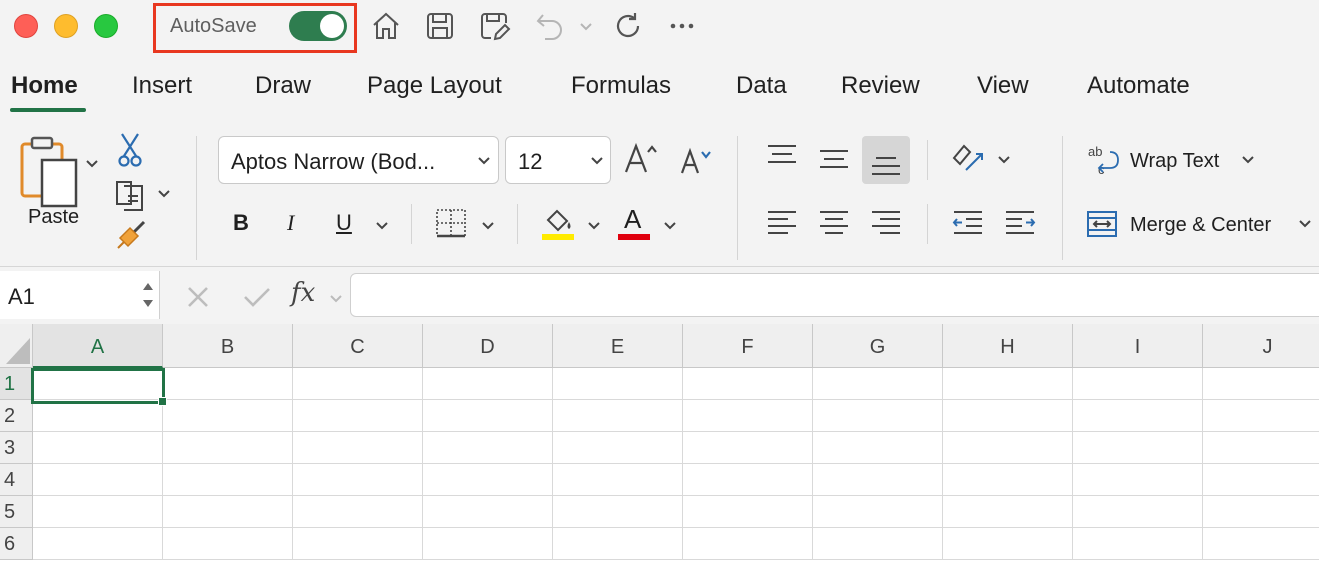  What do you see at coordinates (748, 480) in the screenshot?
I see `cell-f4` at bounding box center [748, 480].